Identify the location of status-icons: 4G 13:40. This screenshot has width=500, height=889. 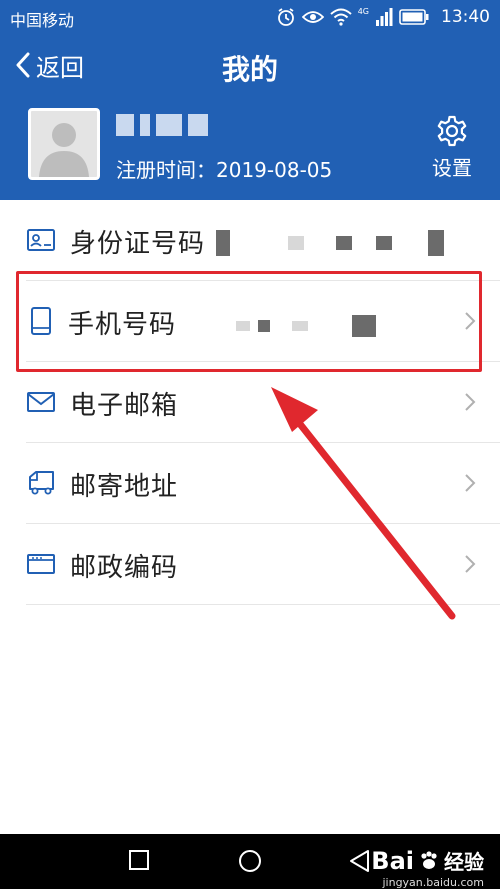
(383, 17).